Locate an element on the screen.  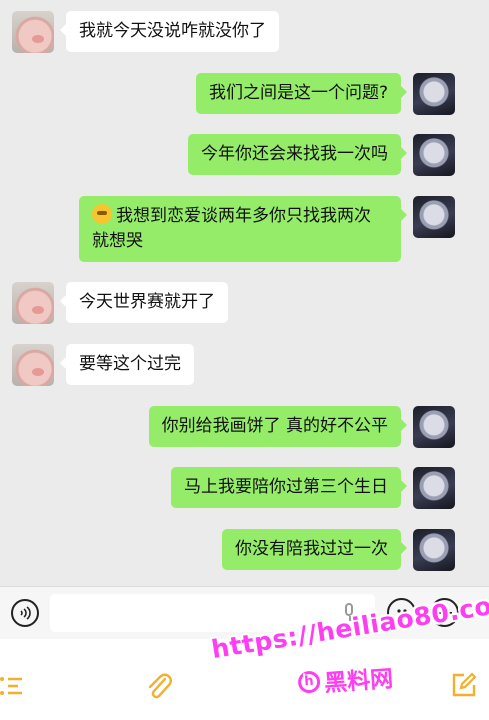
message-text: 我们之间是这一个问题? is located at coordinates (298, 93).